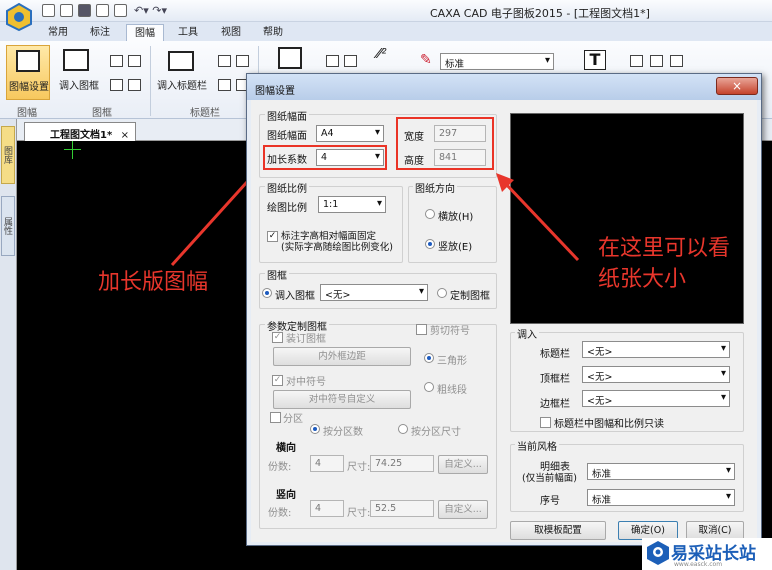  What do you see at coordinates (277, 380) in the screenshot?
I see `center-mark-checkbox: ✓` at bounding box center [277, 380].